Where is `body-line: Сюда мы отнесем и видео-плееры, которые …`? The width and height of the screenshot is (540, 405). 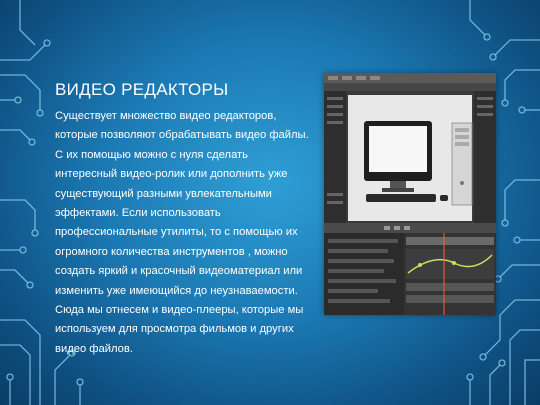 body-line: Сюда мы отнесем и видео-плееры, которые … is located at coordinates (179, 310).